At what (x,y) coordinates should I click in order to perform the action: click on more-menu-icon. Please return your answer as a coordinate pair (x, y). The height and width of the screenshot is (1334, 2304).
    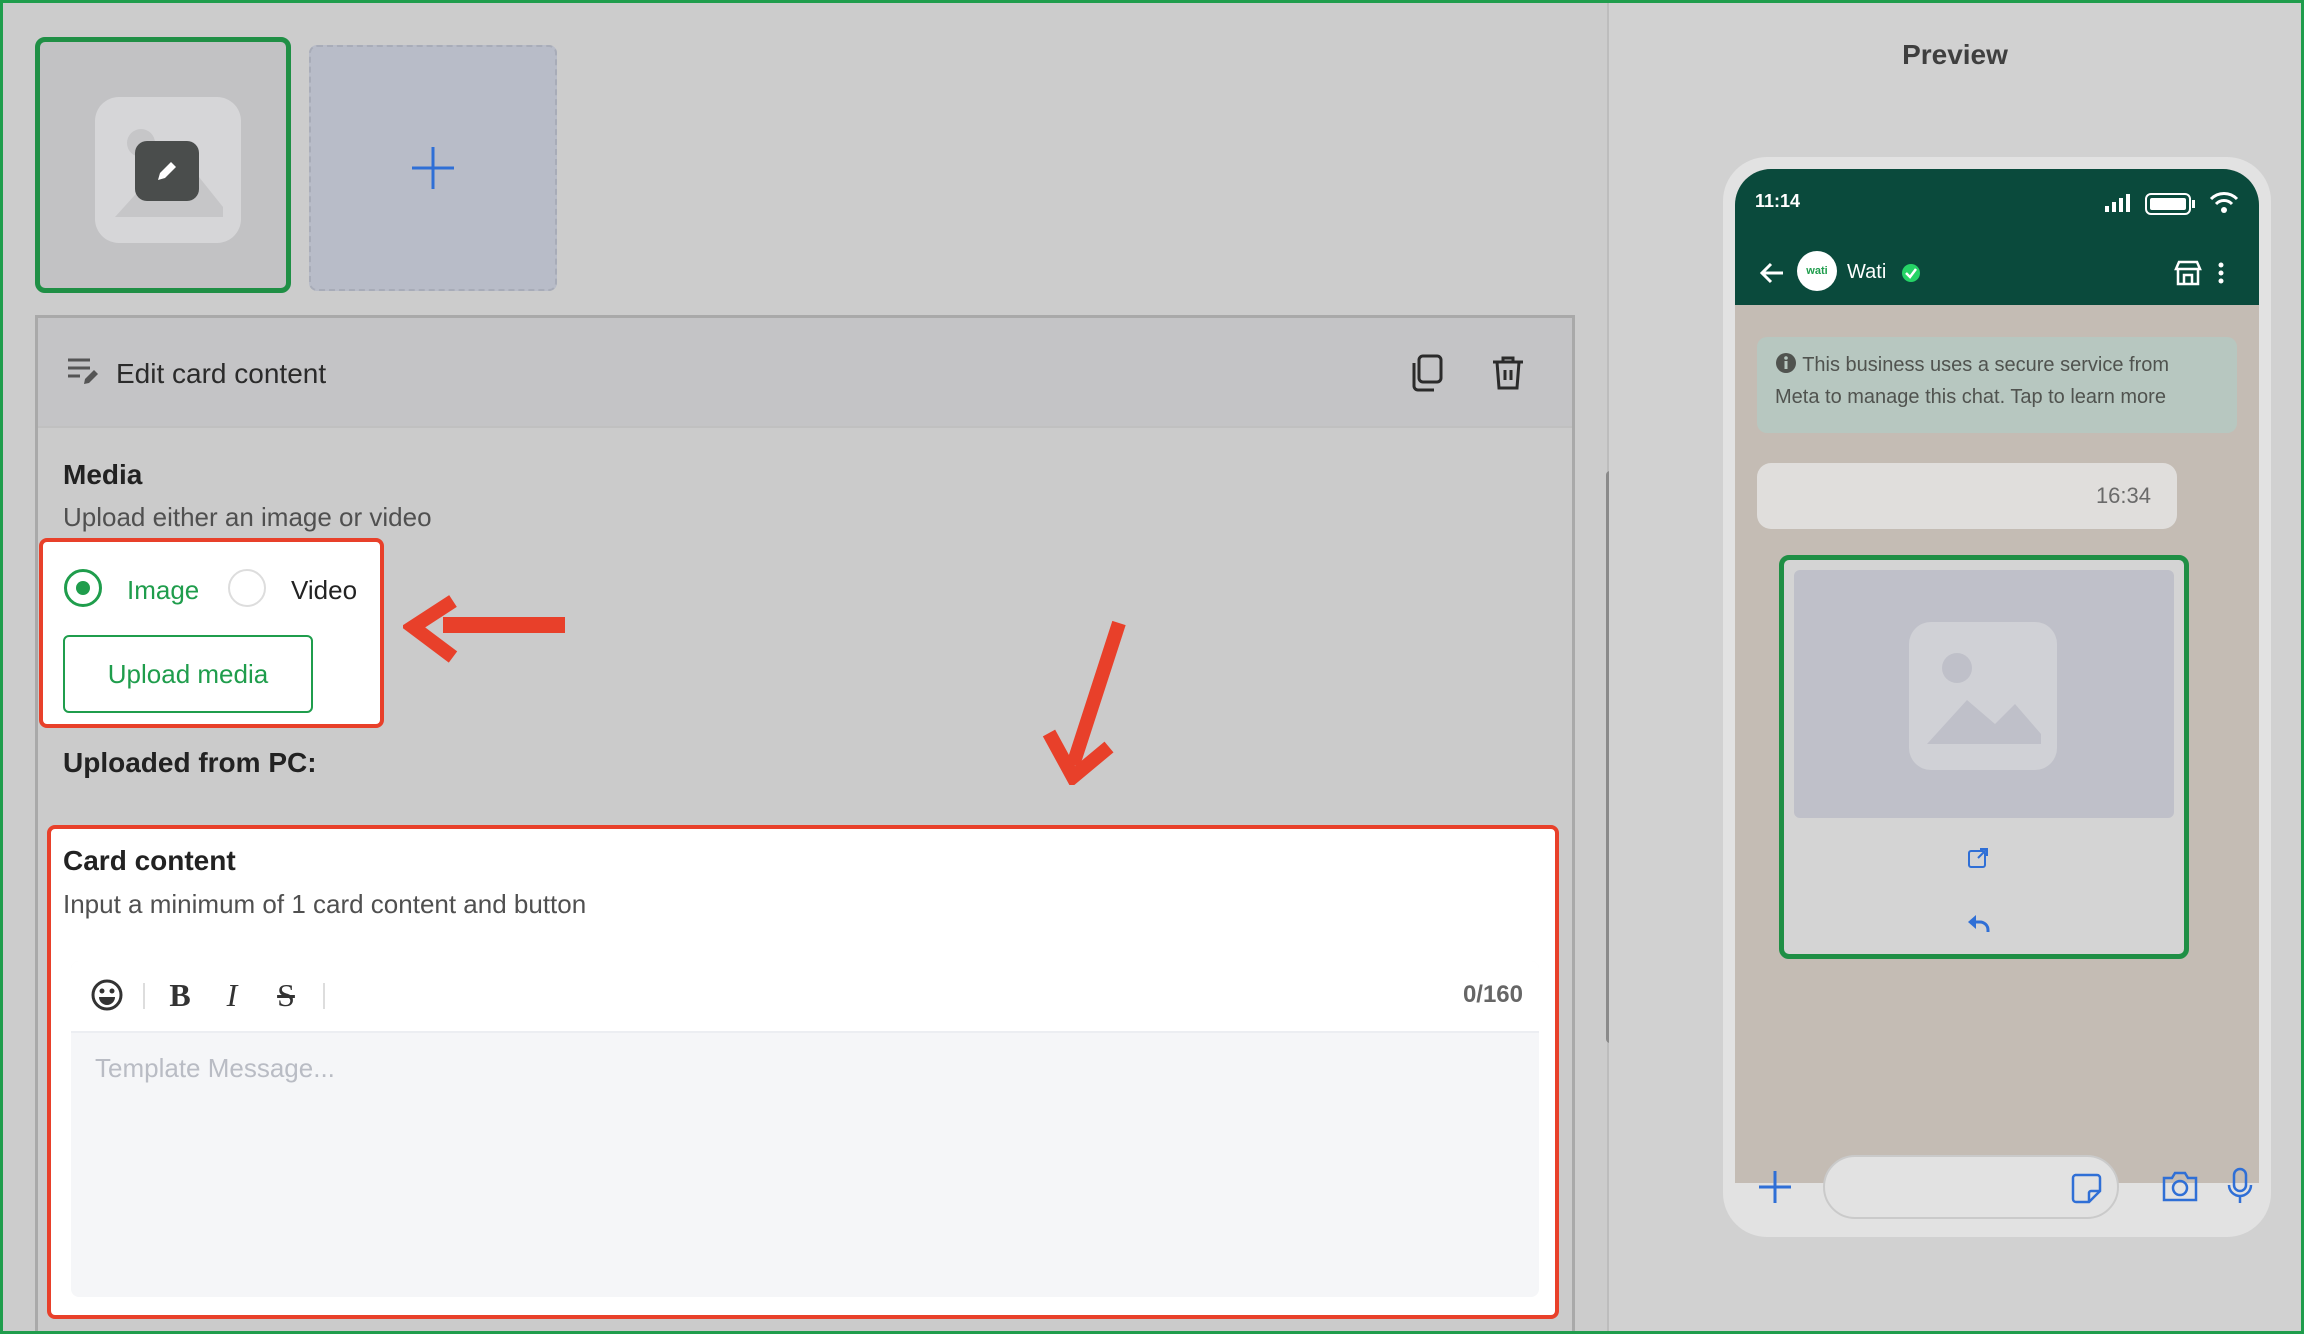
    Looking at the image, I should click on (2221, 273).